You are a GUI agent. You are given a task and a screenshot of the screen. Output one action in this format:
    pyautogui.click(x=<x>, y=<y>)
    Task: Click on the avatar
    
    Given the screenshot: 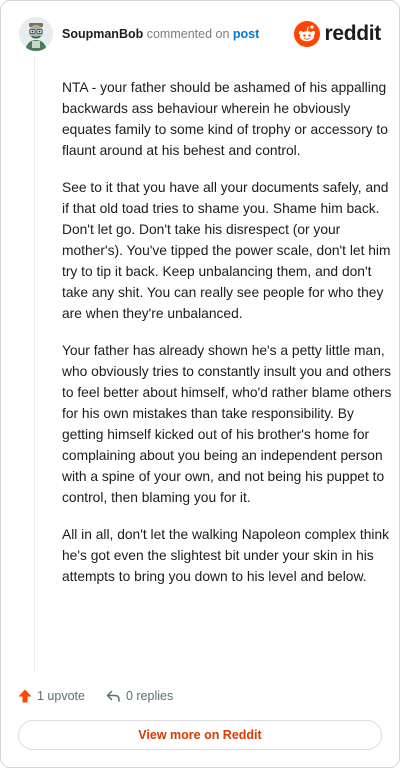 What is the action you would take?
    pyautogui.click(x=36, y=34)
    